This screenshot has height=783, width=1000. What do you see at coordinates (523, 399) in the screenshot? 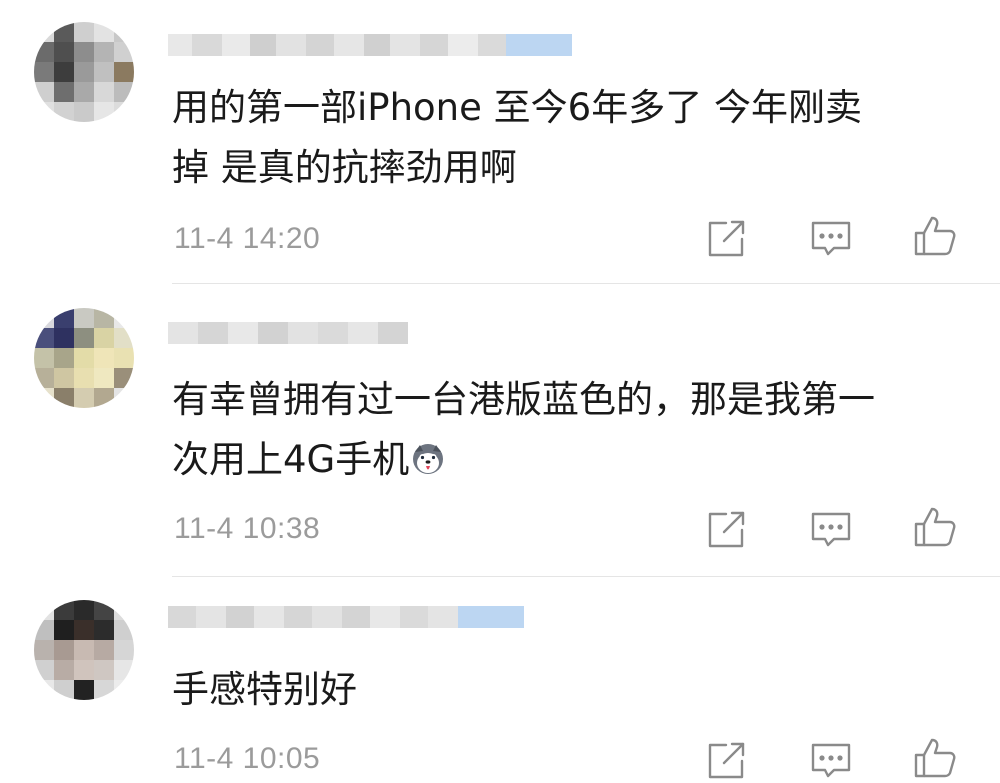
I see `comment-text-line: 有幸曾拥有过一台港版蓝色的，那是我第一` at bounding box center [523, 399].